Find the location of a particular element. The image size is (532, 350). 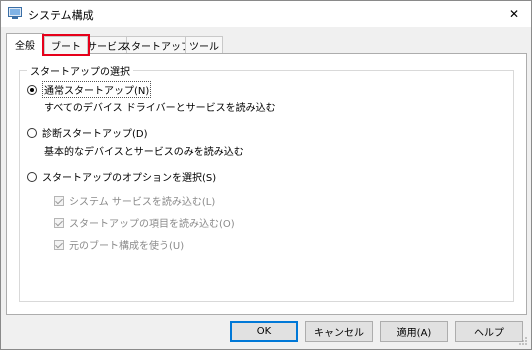

title-bar: システム構成 ✕ is located at coordinates (266, 14).